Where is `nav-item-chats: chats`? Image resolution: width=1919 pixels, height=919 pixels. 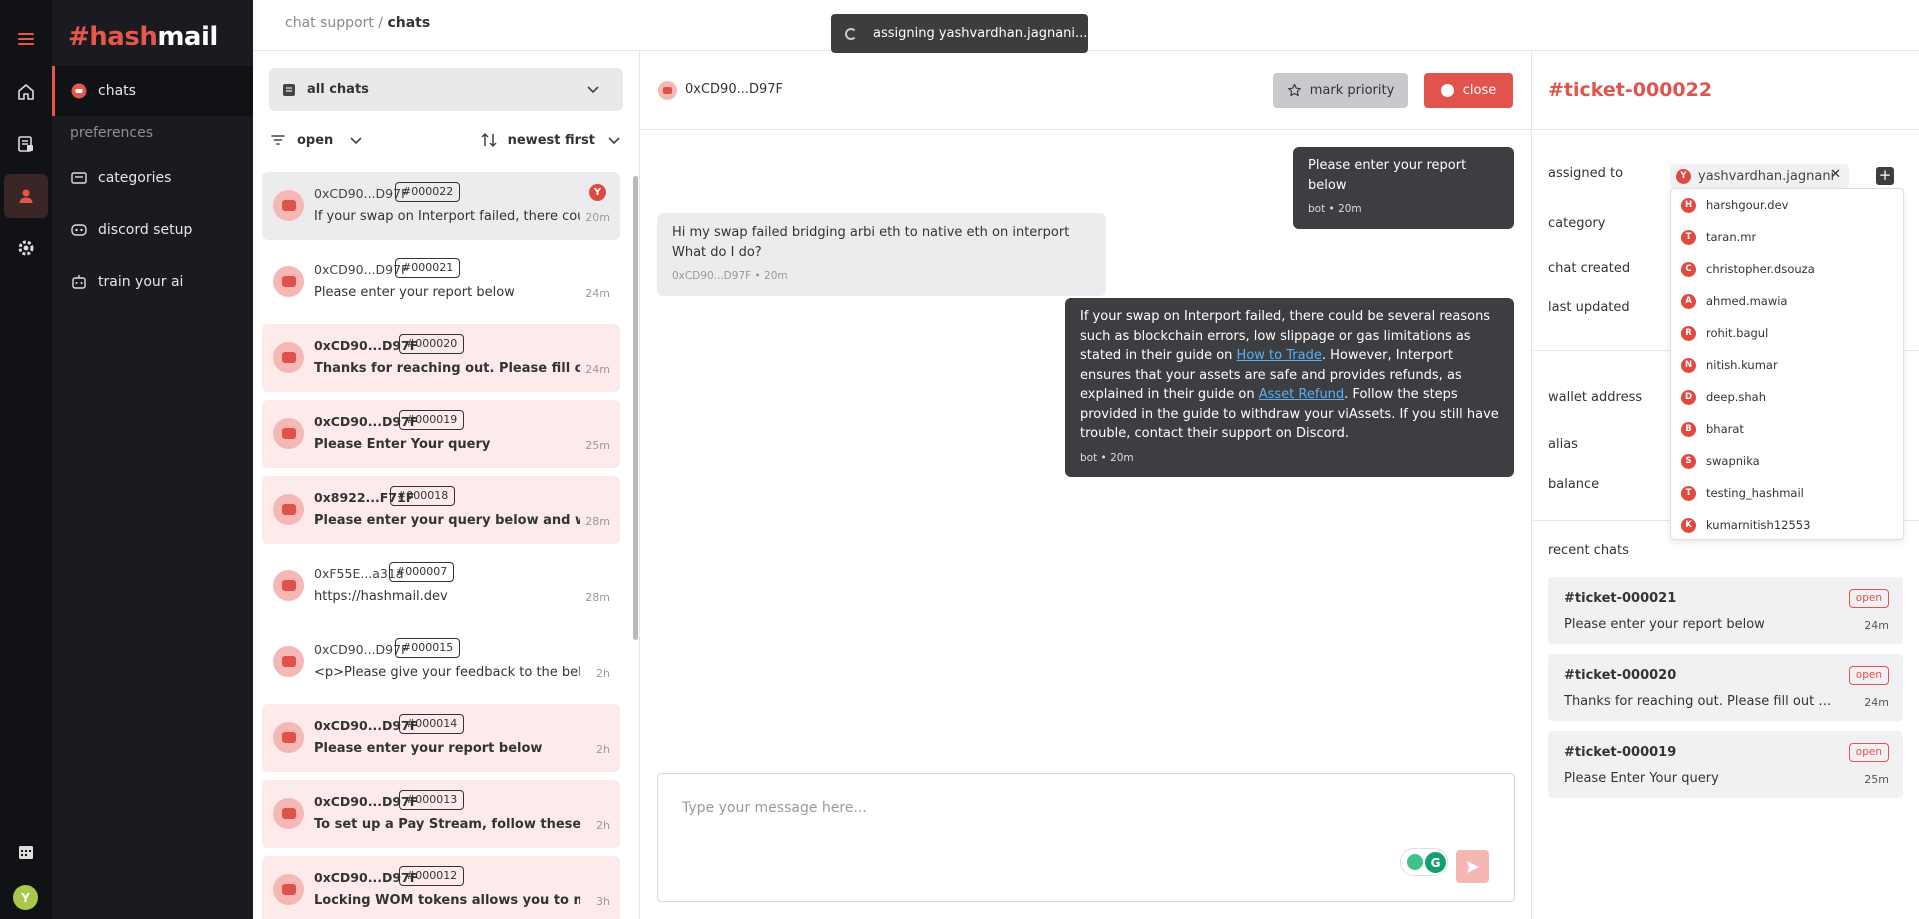
nav-item-chats: chats is located at coordinates (152, 91).